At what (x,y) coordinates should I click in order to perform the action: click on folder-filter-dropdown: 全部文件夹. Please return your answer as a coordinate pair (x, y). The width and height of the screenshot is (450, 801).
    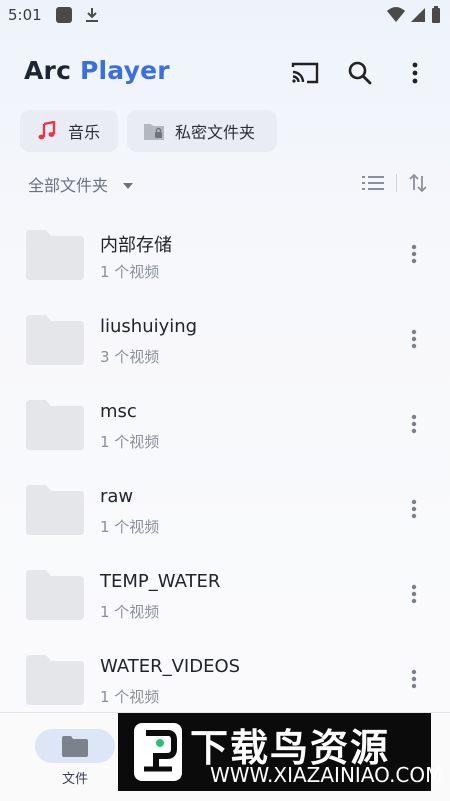
    Looking at the image, I should click on (68, 184).